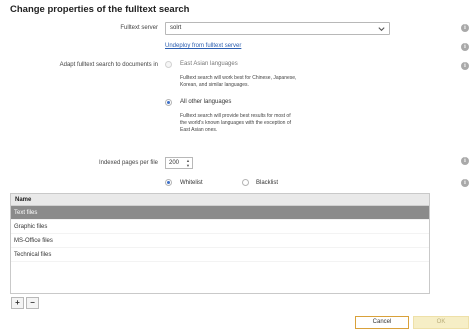 Image resolution: width=474 pixels, height=332 pixels. I want to click on whitelist-radio, so click(168, 182).